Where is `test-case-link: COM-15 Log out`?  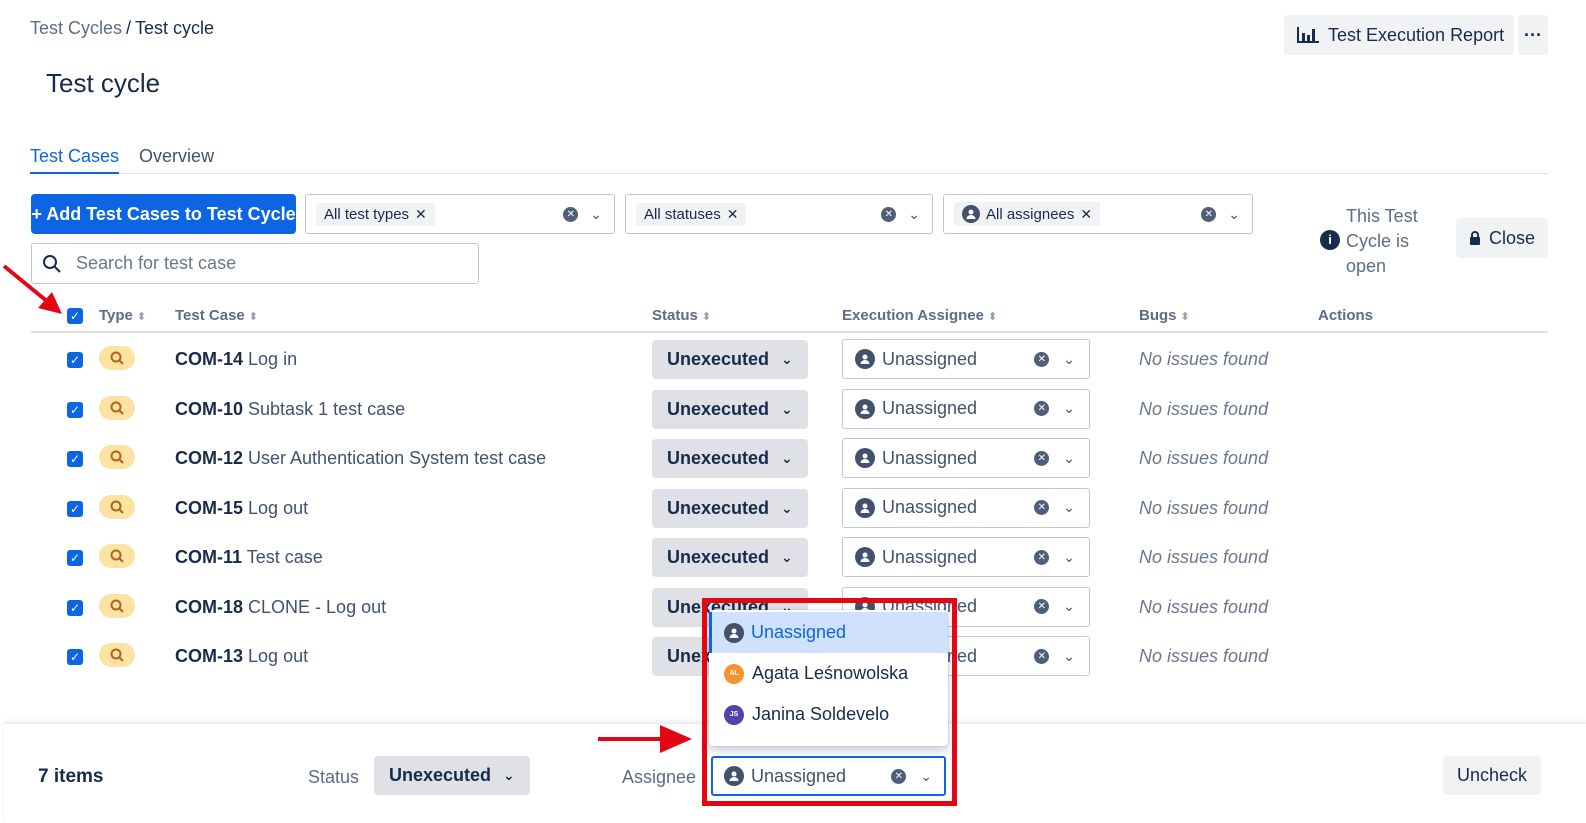 test-case-link: COM-15 Log out is located at coordinates (241, 508).